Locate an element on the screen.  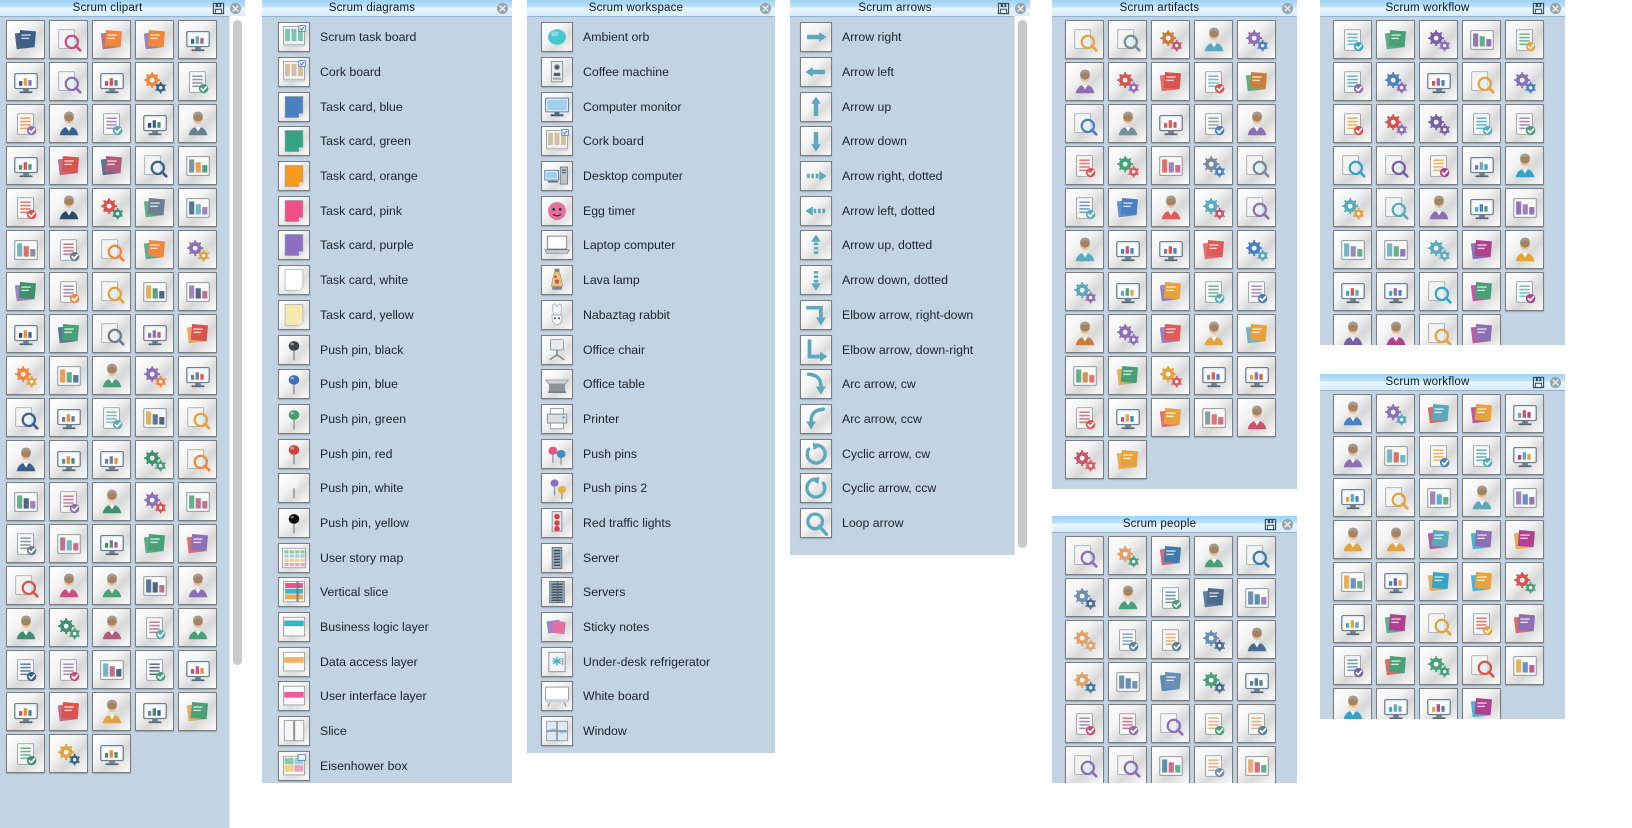
titlebar-scrum-arrows: Scrum arrows is located at coordinates (910, 8).